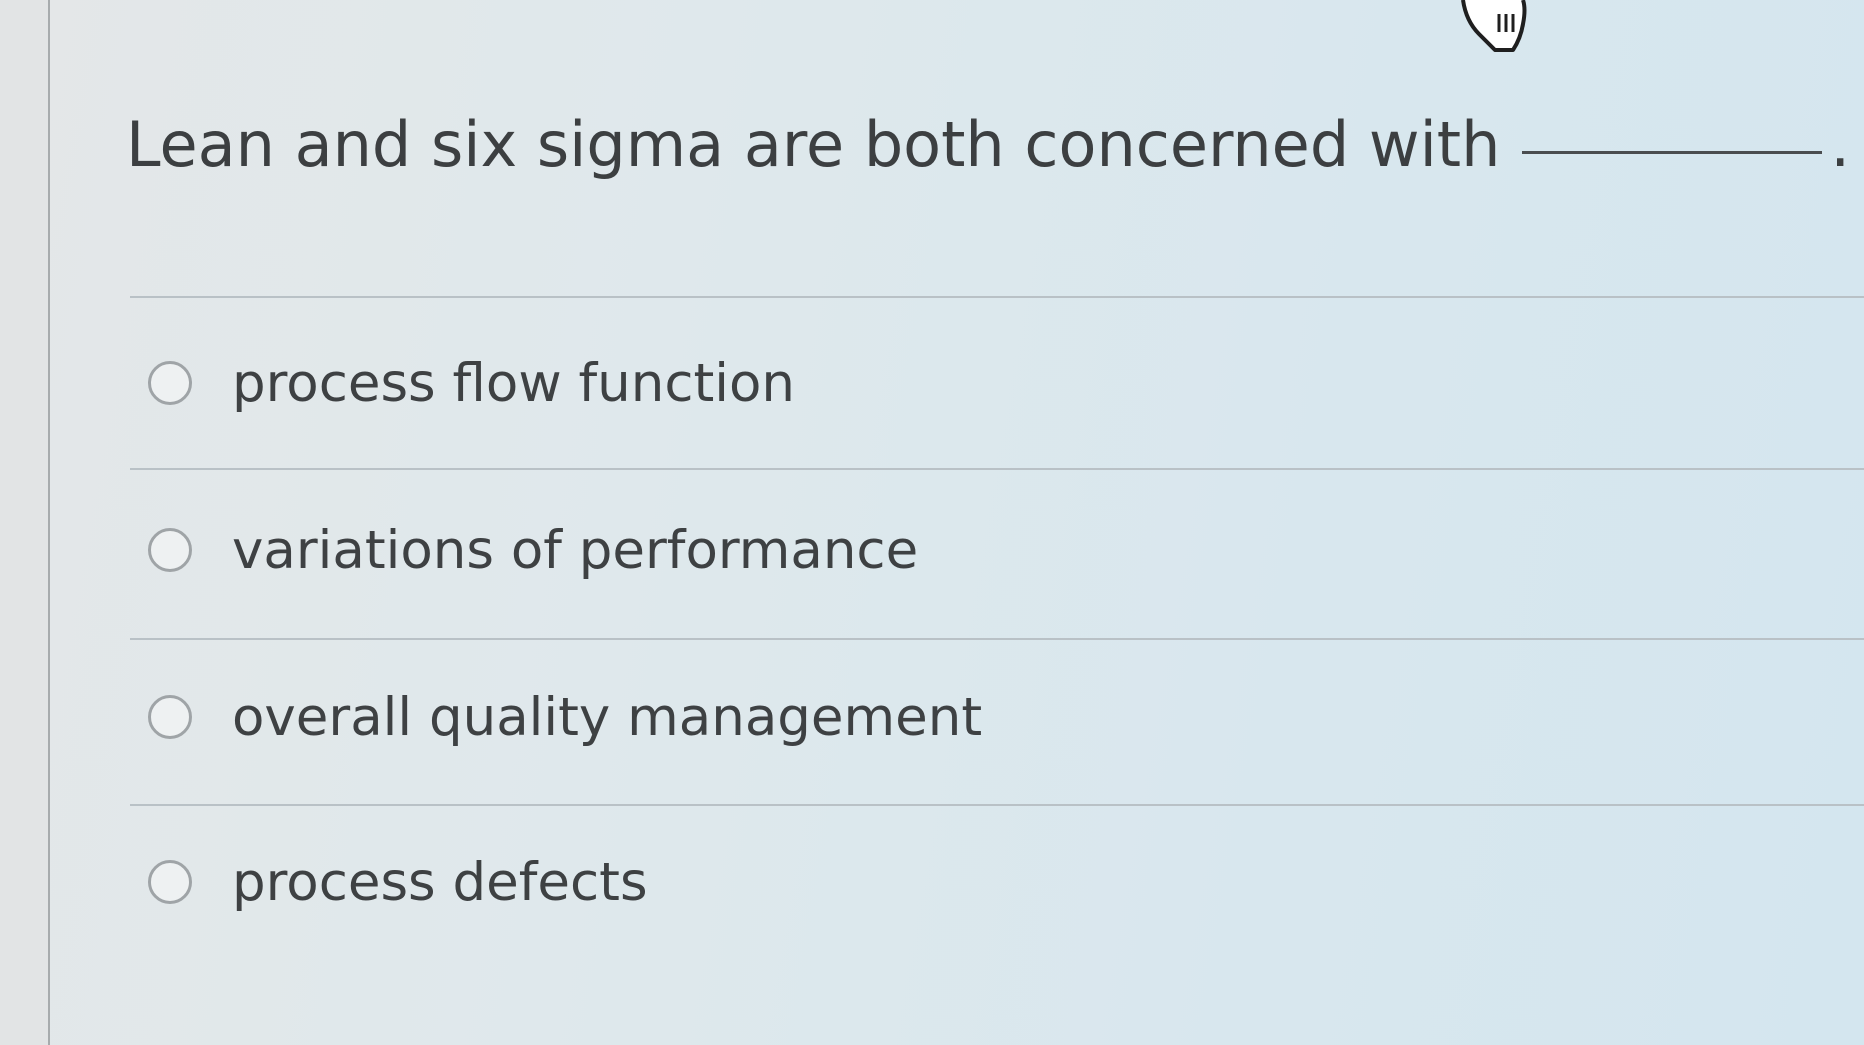 This screenshot has width=1864, height=1045. What do you see at coordinates (24, 522) in the screenshot?
I see `left-margin` at bounding box center [24, 522].